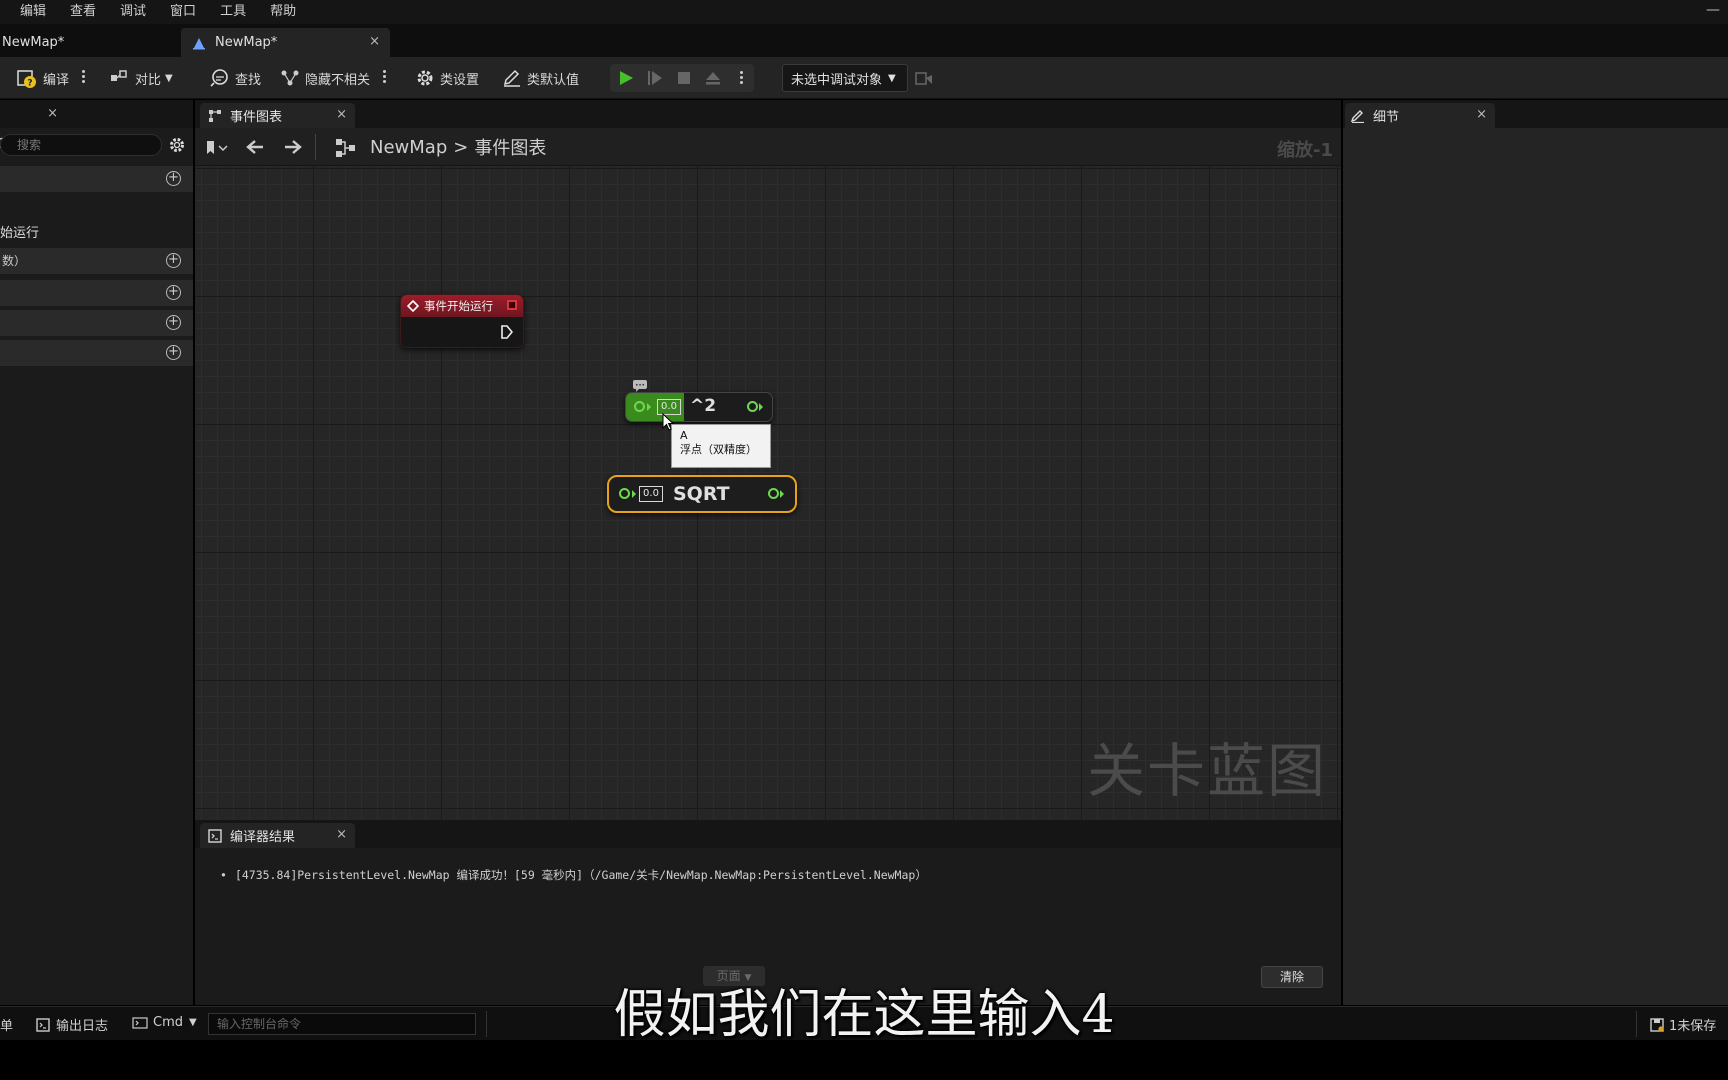  What do you see at coordinates (768, 114) in the screenshot?
I see `graph-tabbar: 事件图表 ×` at bounding box center [768, 114].